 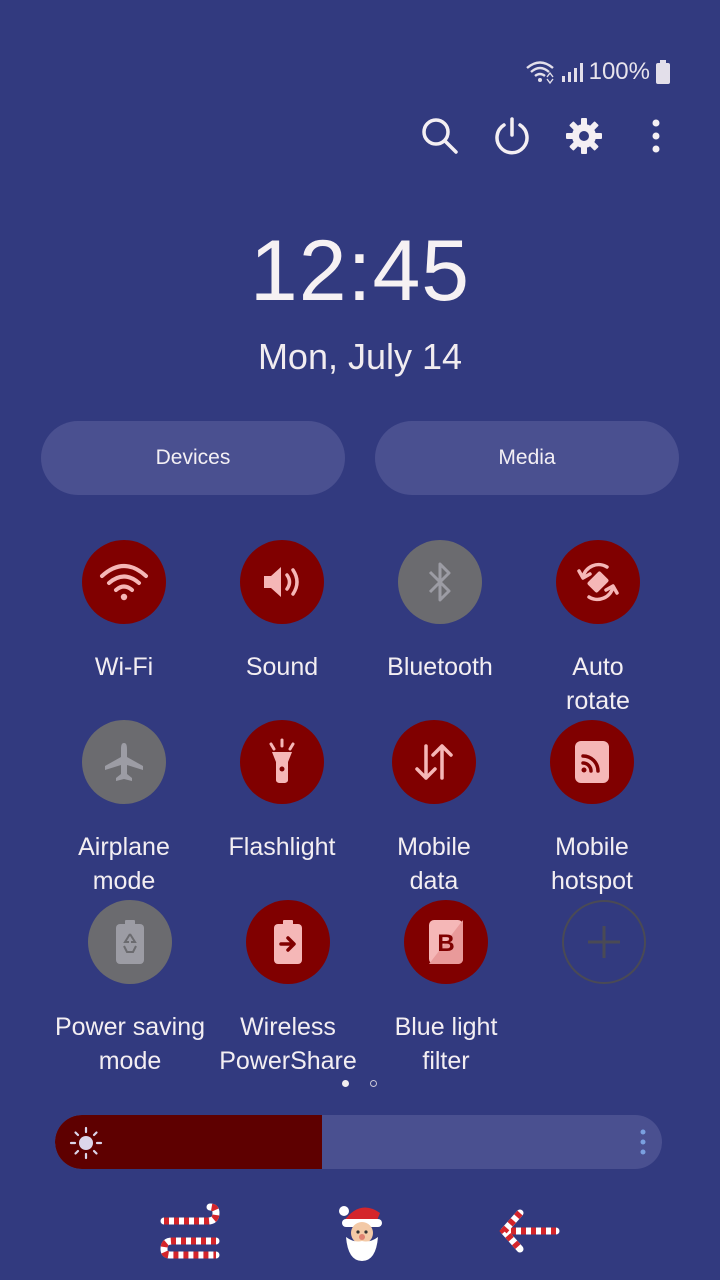 I want to click on blue-light-filter-icon: B, so click(x=446, y=942).